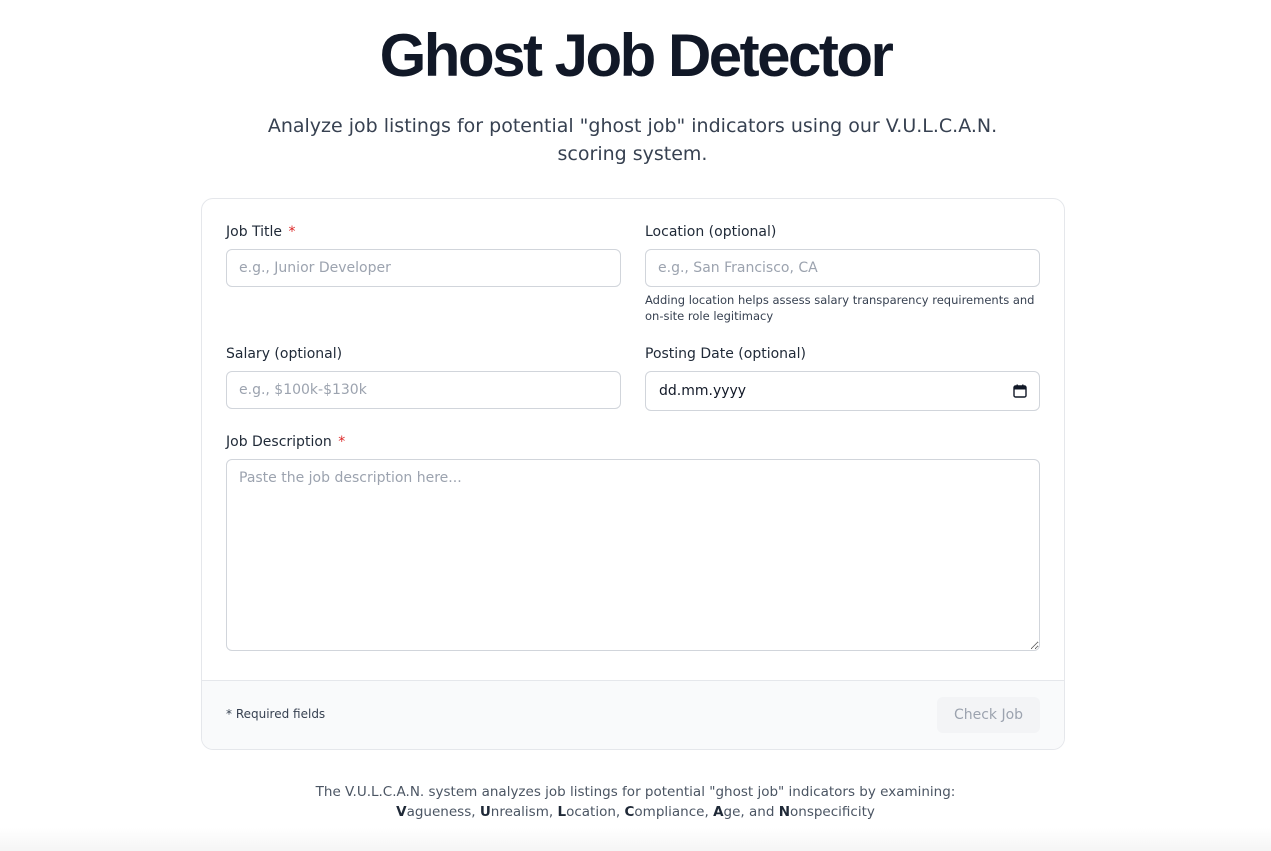  I want to click on term-initial: U, so click(485, 812).